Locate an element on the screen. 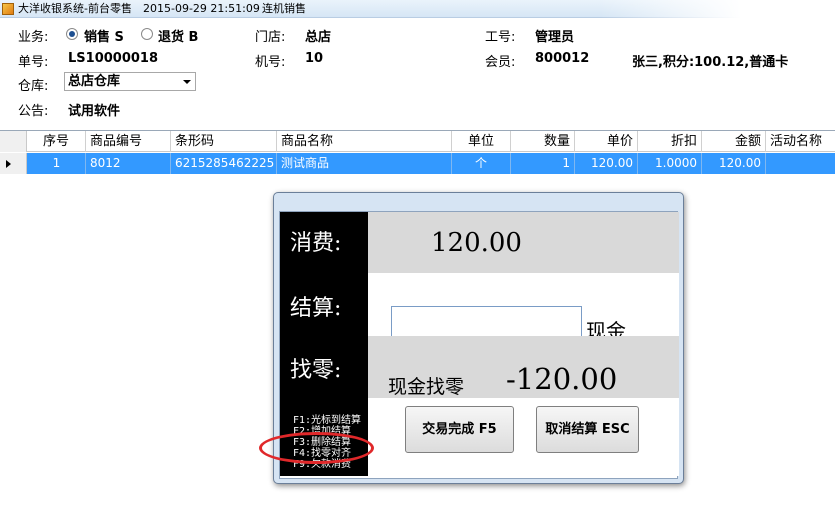  title-bar: 大洋收银系统-前台零售 2015-09-29 21:51:09 连机销售 is located at coordinates (417, 9).